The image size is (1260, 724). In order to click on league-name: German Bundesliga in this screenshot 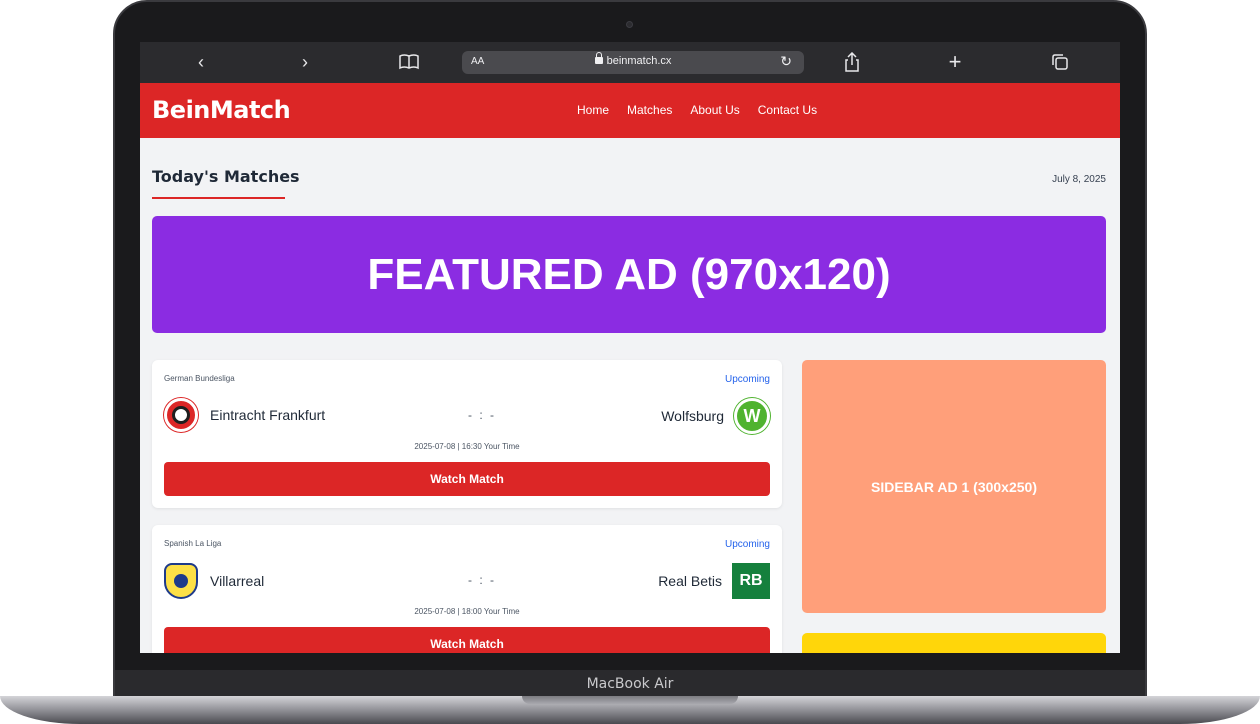, I will do `click(199, 378)`.